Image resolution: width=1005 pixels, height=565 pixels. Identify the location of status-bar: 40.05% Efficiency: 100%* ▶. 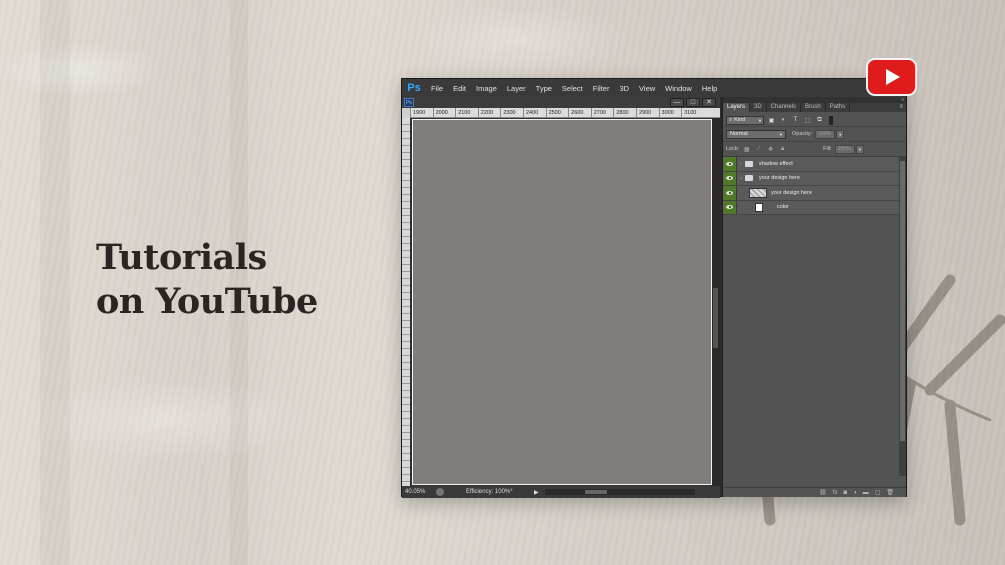
(561, 492).